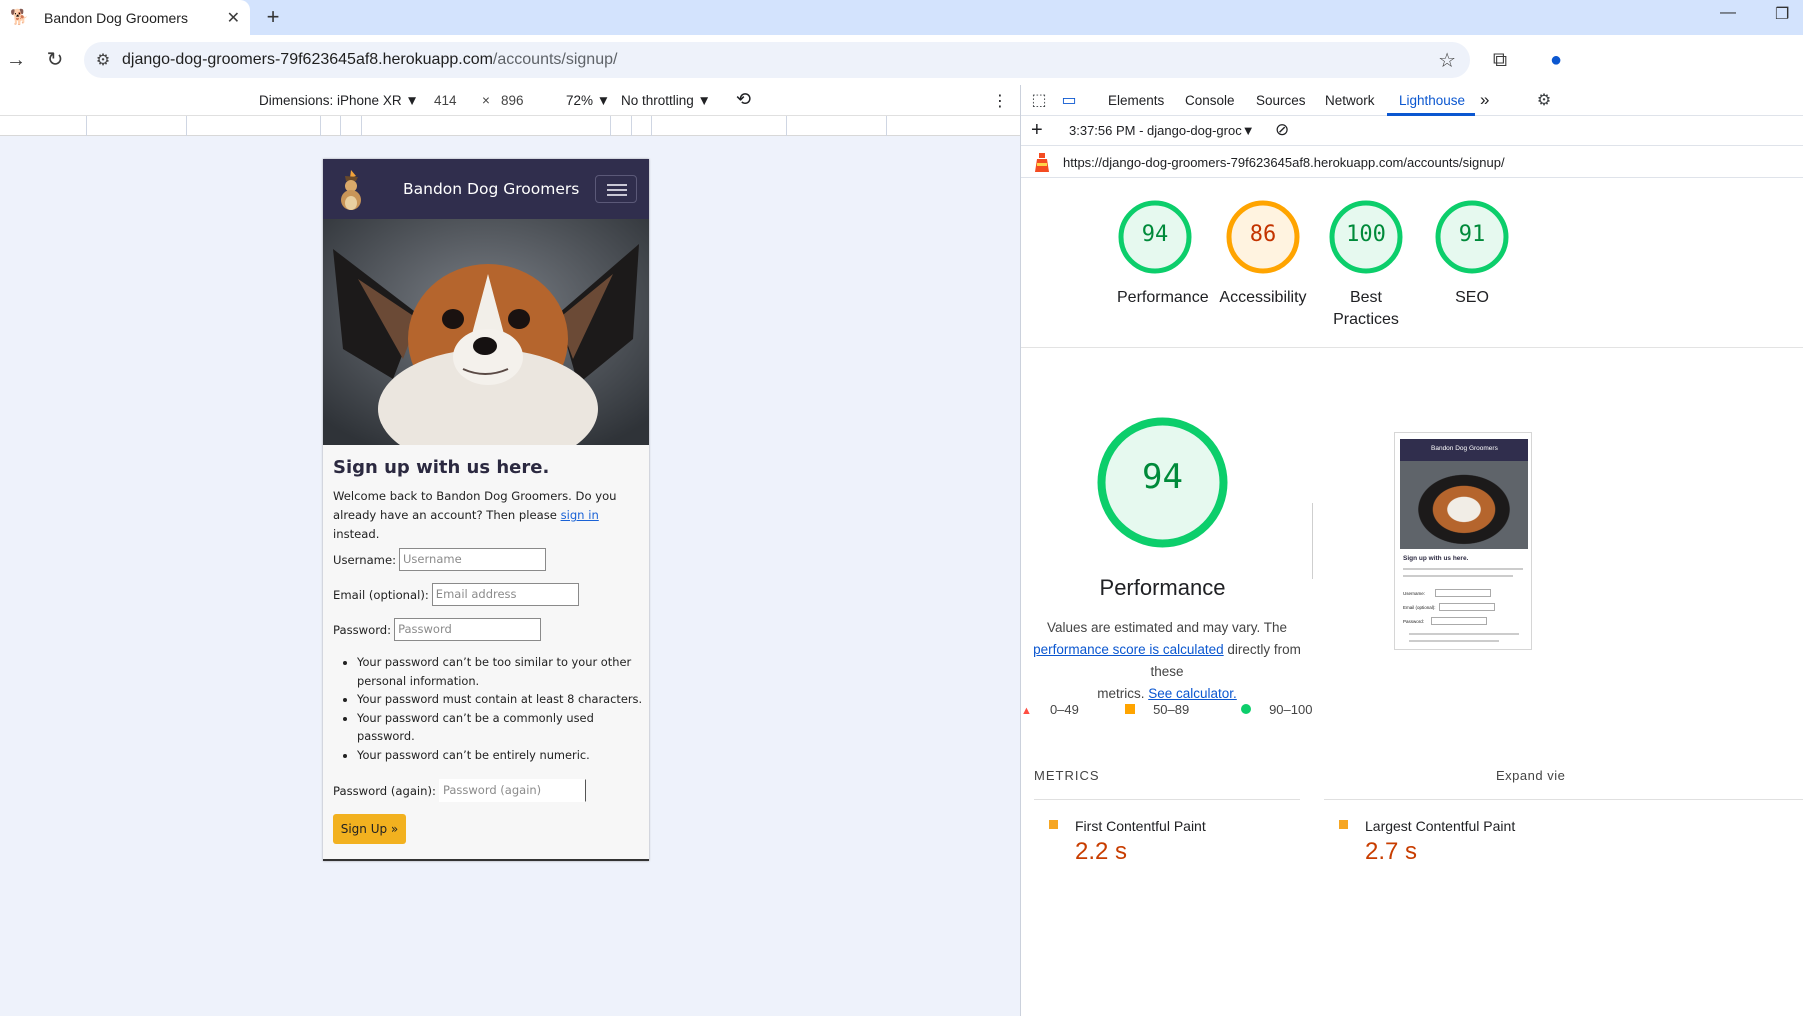  Describe the element at coordinates (505, 594) in the screenshot. I see `email-input: Email address` at that location.